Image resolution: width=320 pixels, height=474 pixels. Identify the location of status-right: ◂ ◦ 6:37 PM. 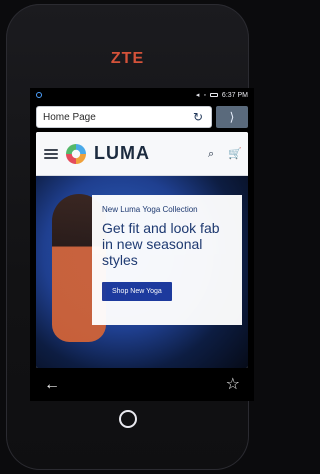
(221, 95).